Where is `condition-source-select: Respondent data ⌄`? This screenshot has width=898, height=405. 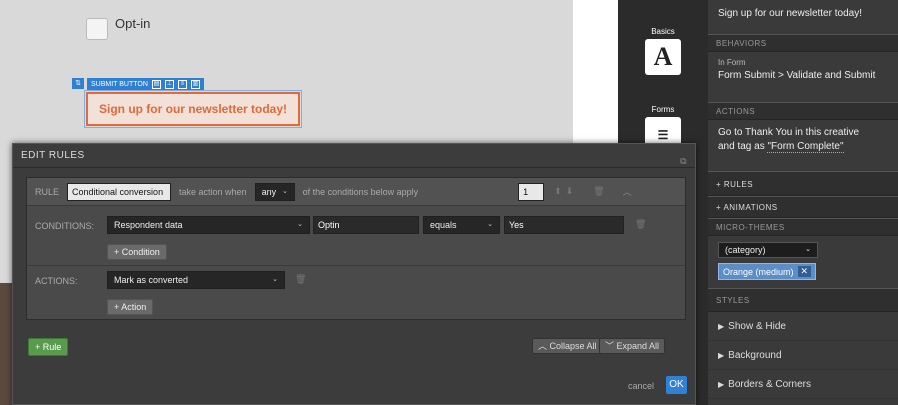
condition-source-select: Respondent data ⌄ is located at coordinates (208, 225).